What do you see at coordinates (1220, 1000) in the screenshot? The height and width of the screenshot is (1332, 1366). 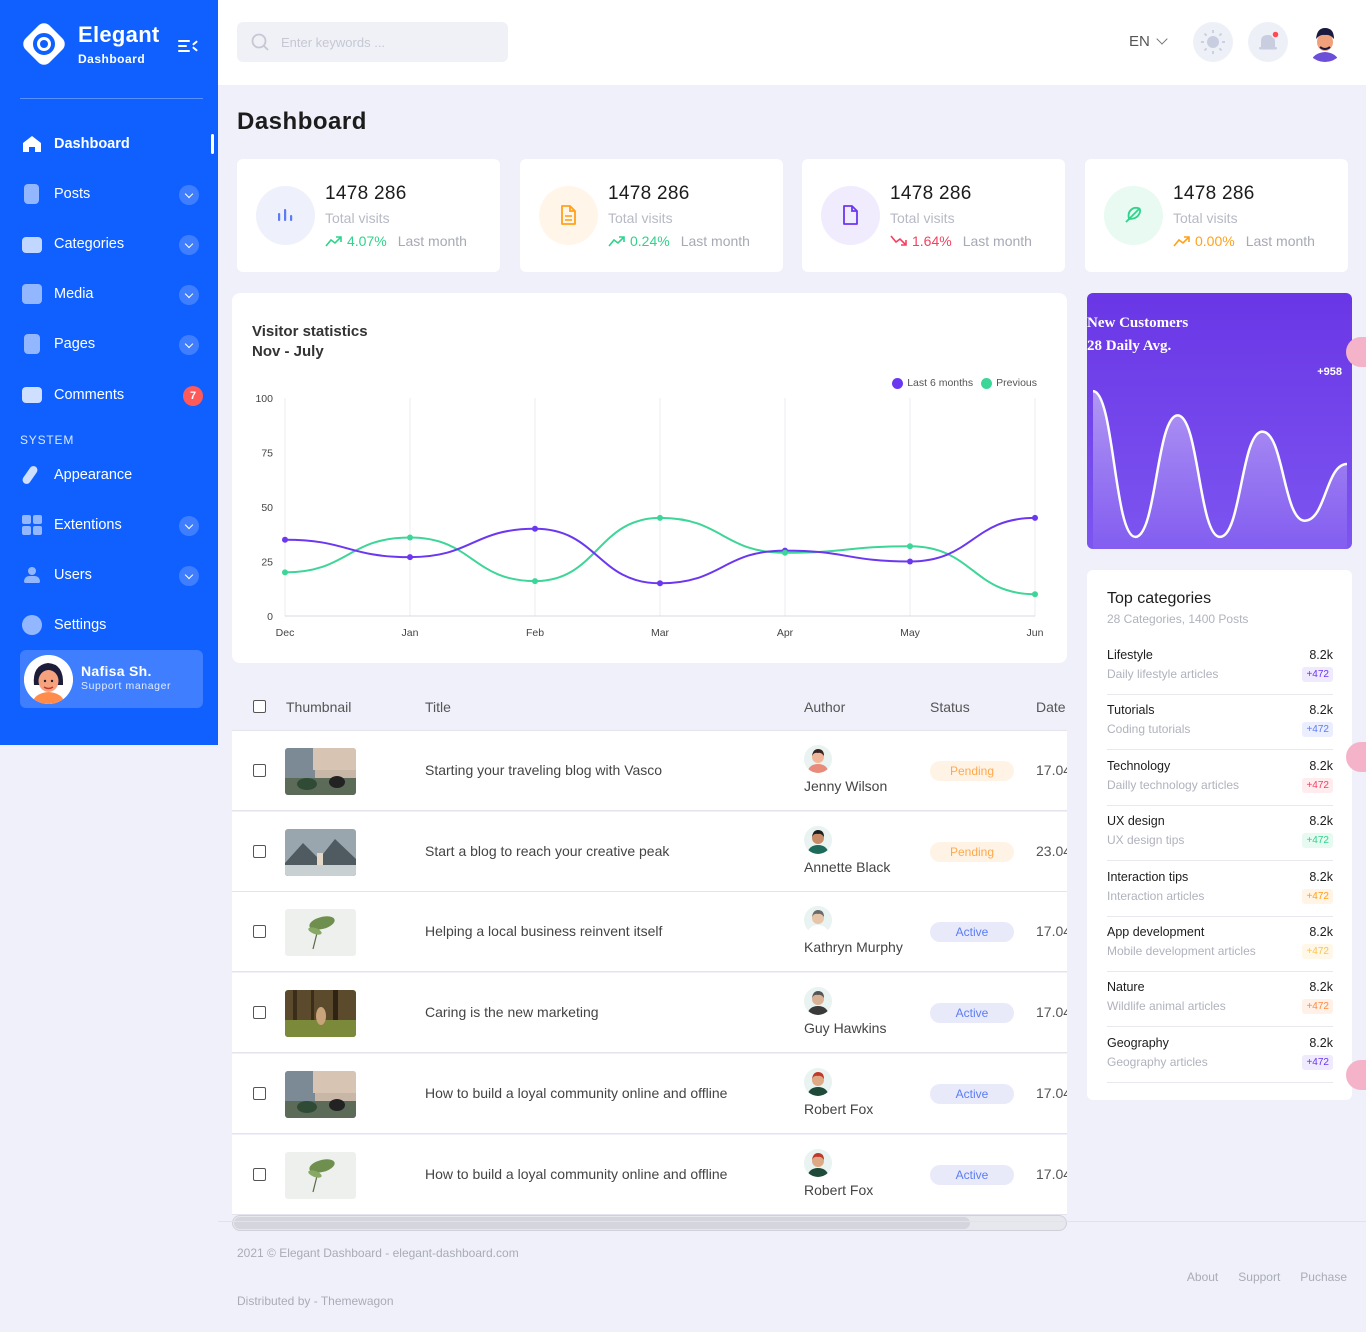 I see `category-row: Nature Wildlife animal articles 8.2k +472` at bounding box center [1220, 1000].